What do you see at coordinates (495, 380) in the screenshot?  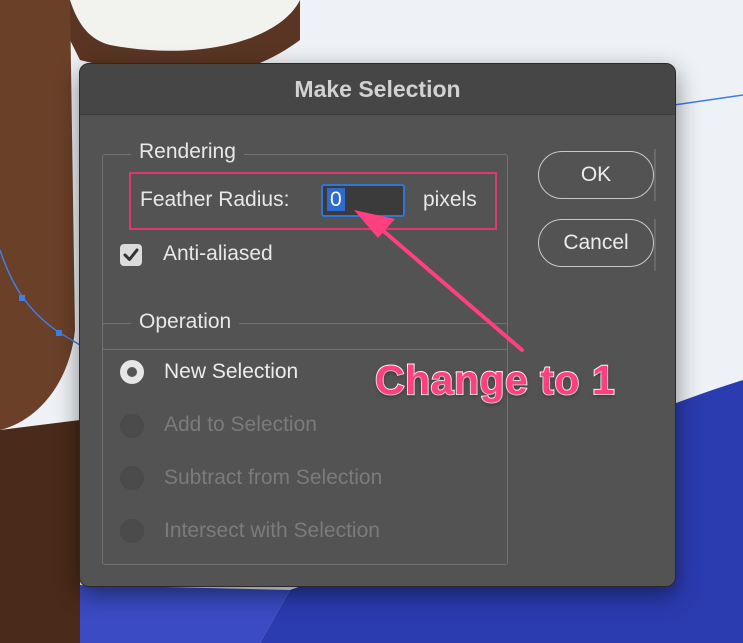 I see `annotation-label: Change to 1` at bounding box center [495, 380].